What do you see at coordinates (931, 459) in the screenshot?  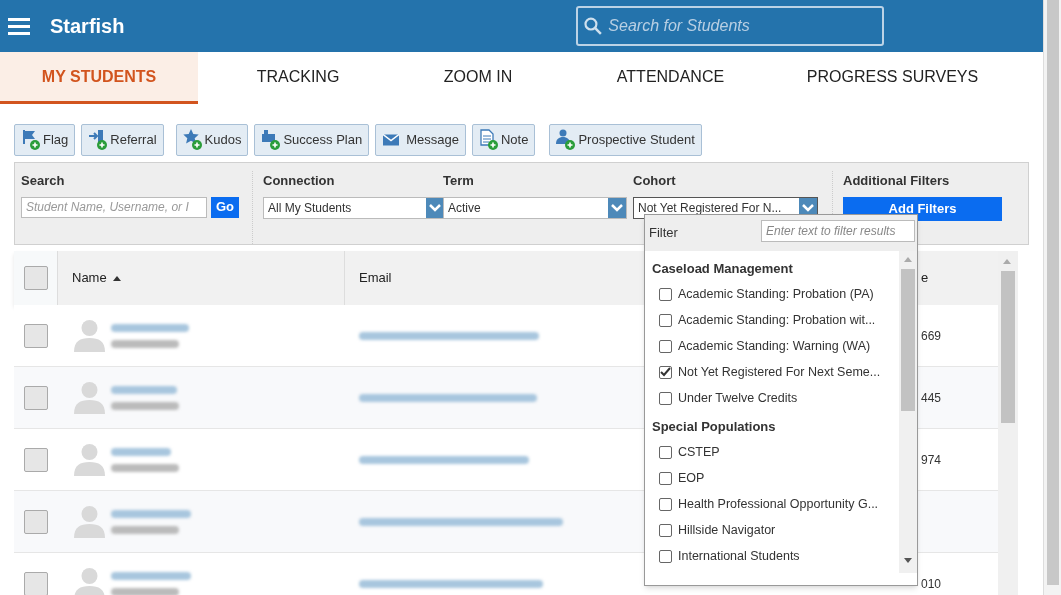 I see `table-cell: 974` at bounding box center [931, 459].